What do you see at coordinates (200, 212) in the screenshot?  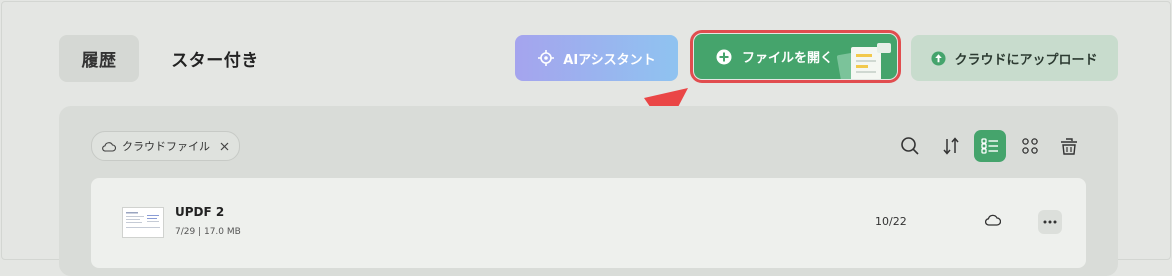 I see `file-name: UPDF 2` at bounding box center [200, 212].